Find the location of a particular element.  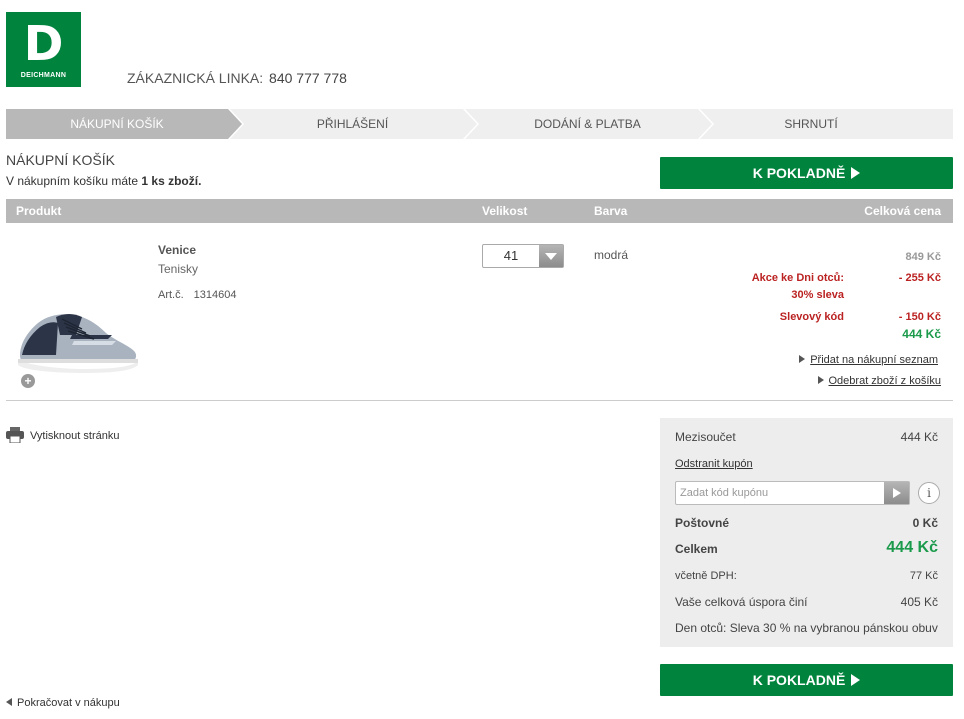

divider is located at coordinates (479, 400).